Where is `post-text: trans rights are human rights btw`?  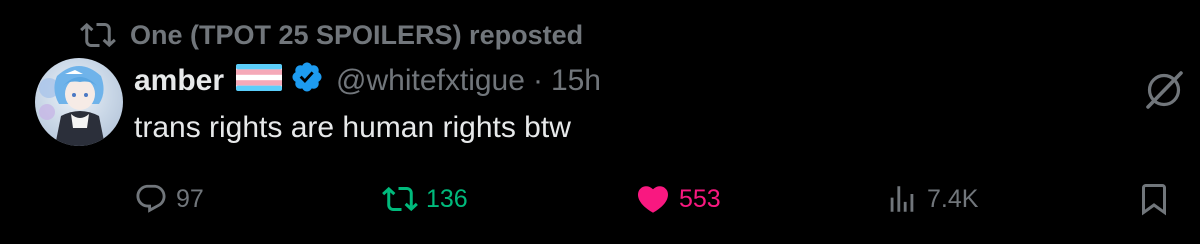
post-text: trans rights are human rights btw is located at coordinates (352, 127).